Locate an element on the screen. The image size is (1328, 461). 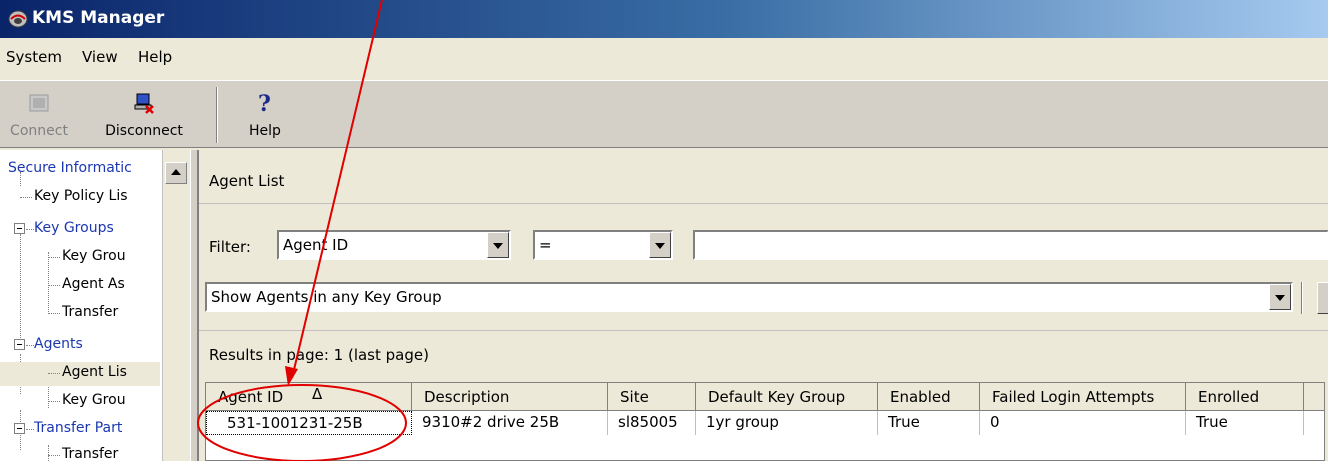
cell-site: sl85005 is located at coordinates (652, 423).